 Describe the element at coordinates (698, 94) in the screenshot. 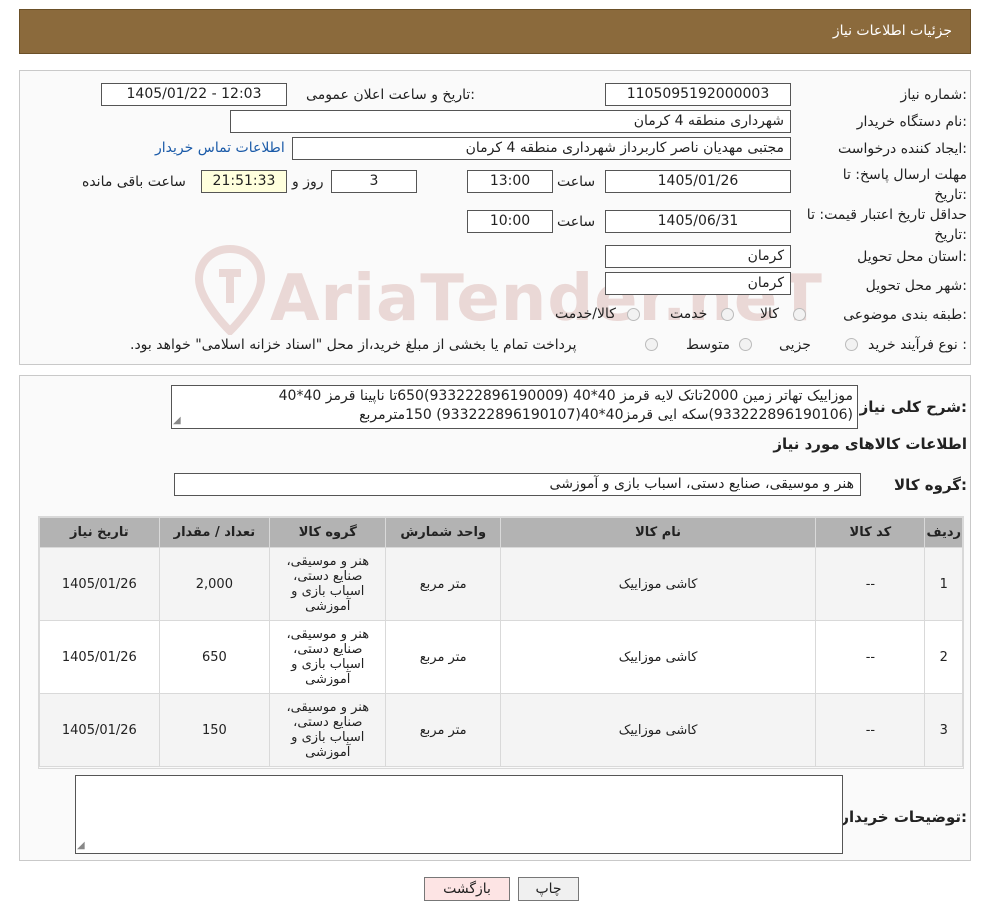

I see `need-number-field: 1105095192000003` at that location.